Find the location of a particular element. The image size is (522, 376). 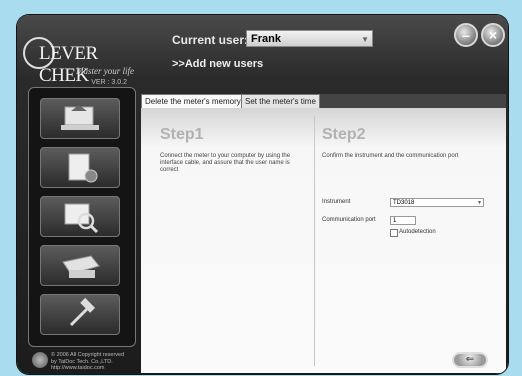

sidebar-item-print is located at coordinates (80, 265).